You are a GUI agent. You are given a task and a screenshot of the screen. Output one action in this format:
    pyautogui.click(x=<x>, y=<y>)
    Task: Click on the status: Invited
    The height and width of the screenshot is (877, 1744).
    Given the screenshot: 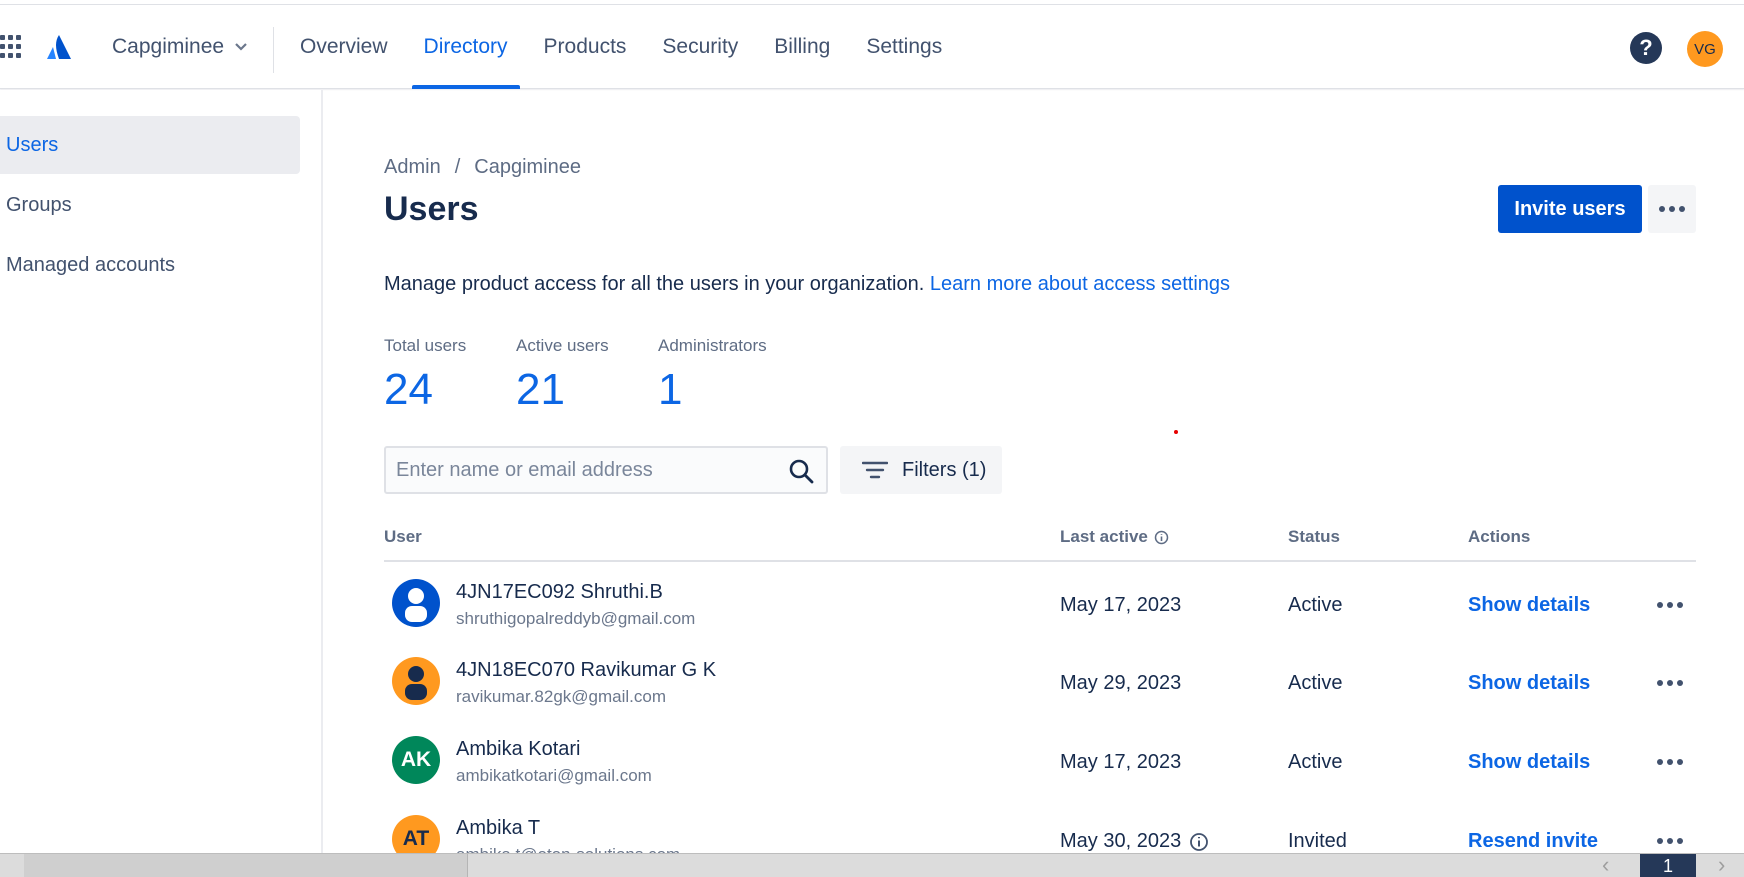 What is the action you would take?
    pyautogui.click(x=1317, y=841)
    